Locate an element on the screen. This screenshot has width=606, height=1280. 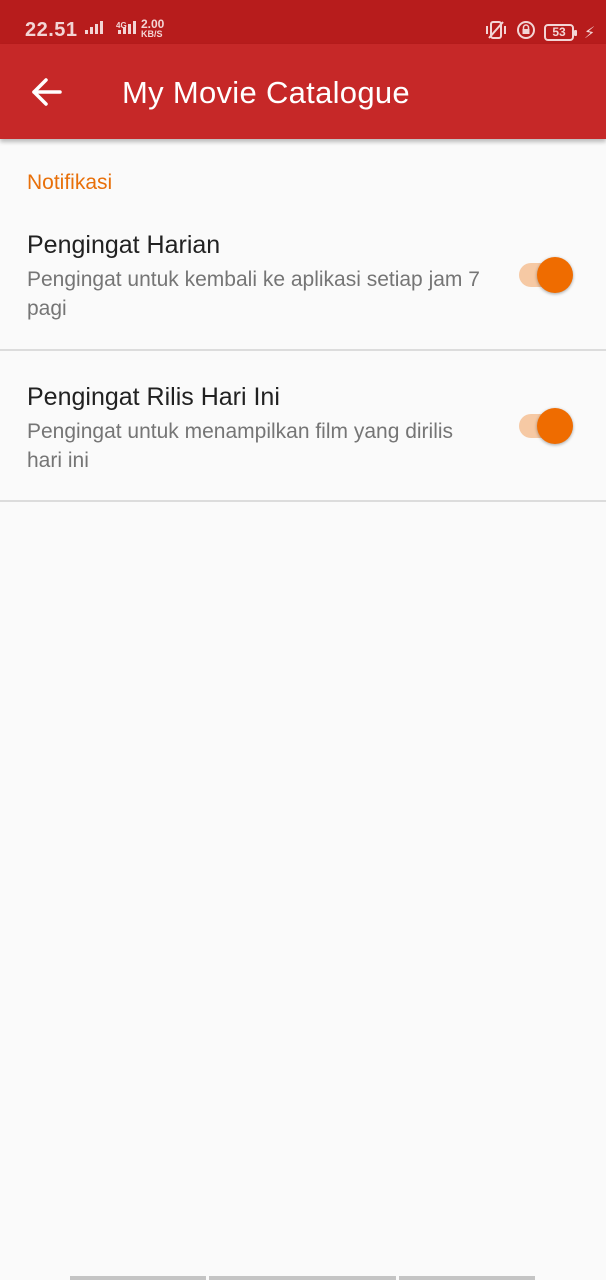
pref-title: Pengingat Rilis Hari Ini is located at coordinates (153, 397).